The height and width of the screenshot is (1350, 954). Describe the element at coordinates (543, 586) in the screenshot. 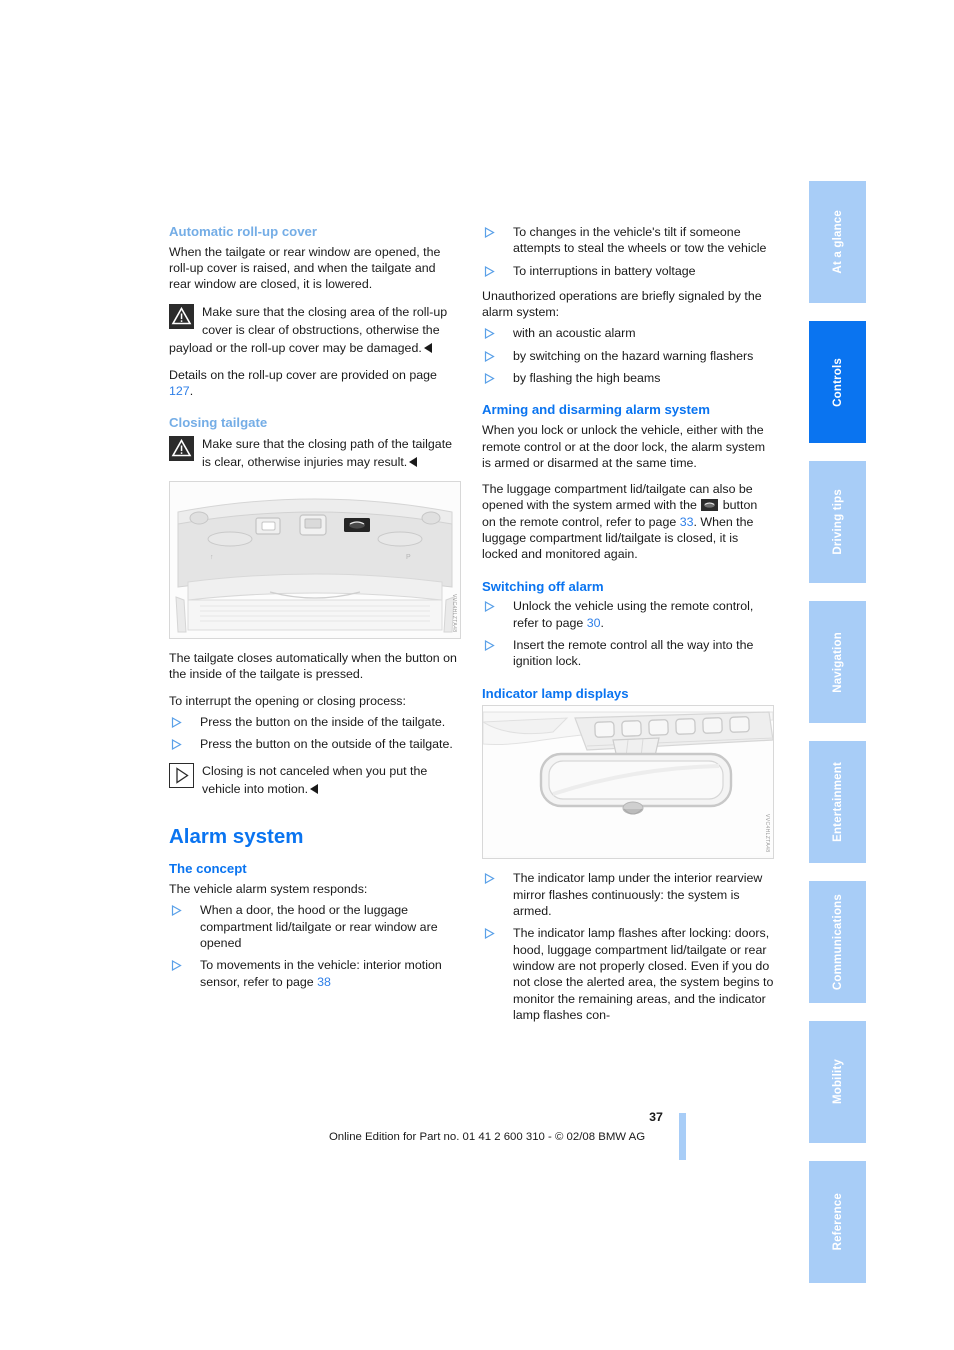

I see `heading-switching-off-alarm: Switching off alarm` at that location.